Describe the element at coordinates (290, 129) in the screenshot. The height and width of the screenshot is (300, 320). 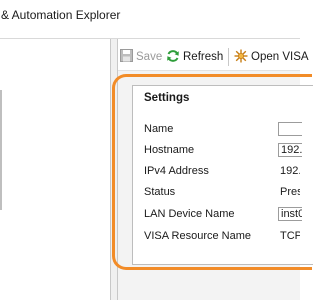
I see `name-field` at that location.